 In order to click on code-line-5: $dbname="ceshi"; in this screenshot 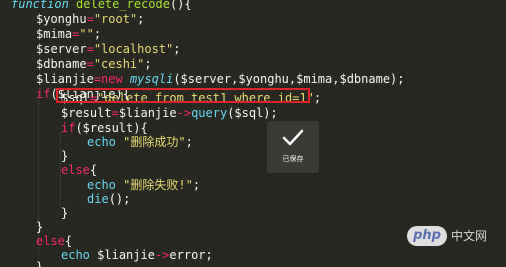, I will do `click(94, 64)`.